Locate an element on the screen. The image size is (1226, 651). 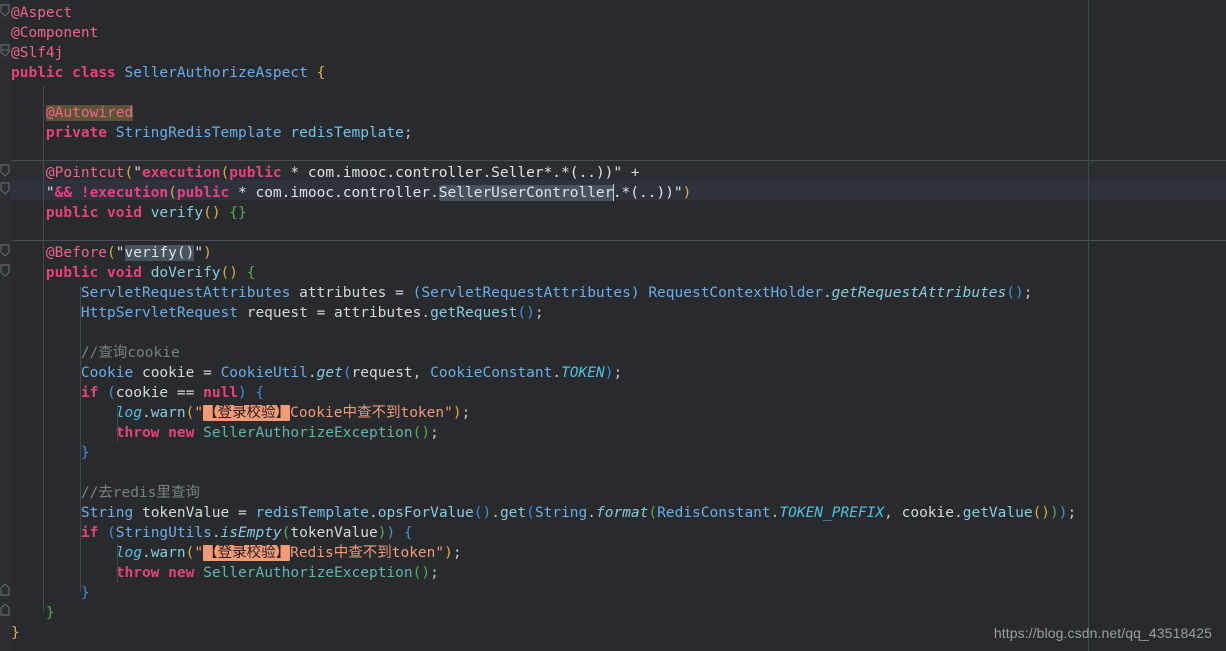
fold-marker-end-class is located at coordinates (5, 610).